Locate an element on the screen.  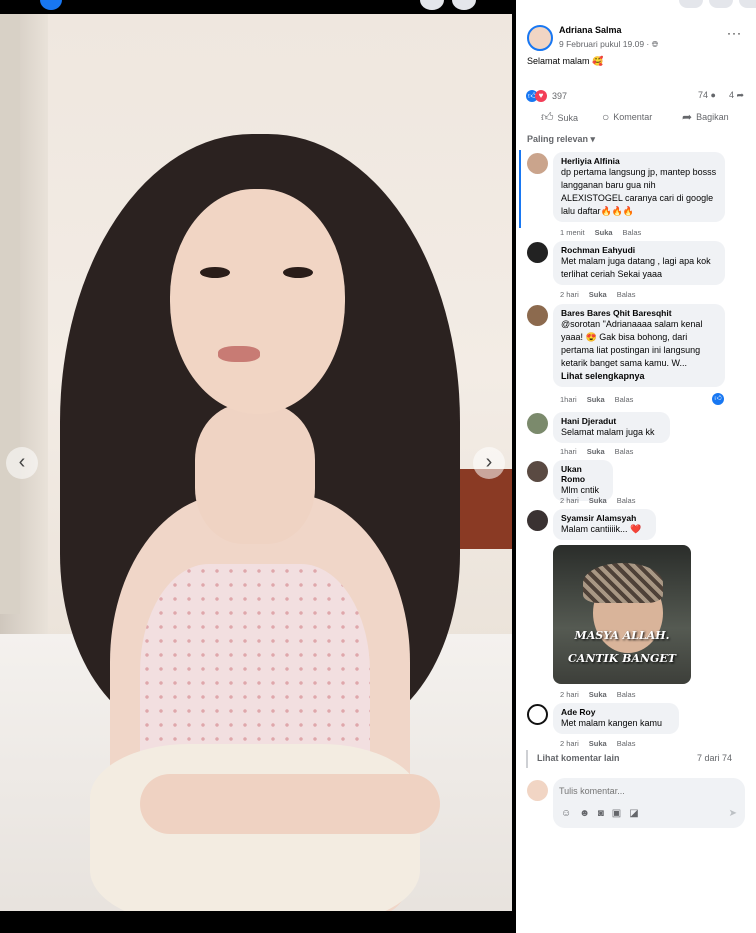
menu-icon is located at coordinates (691, 4).